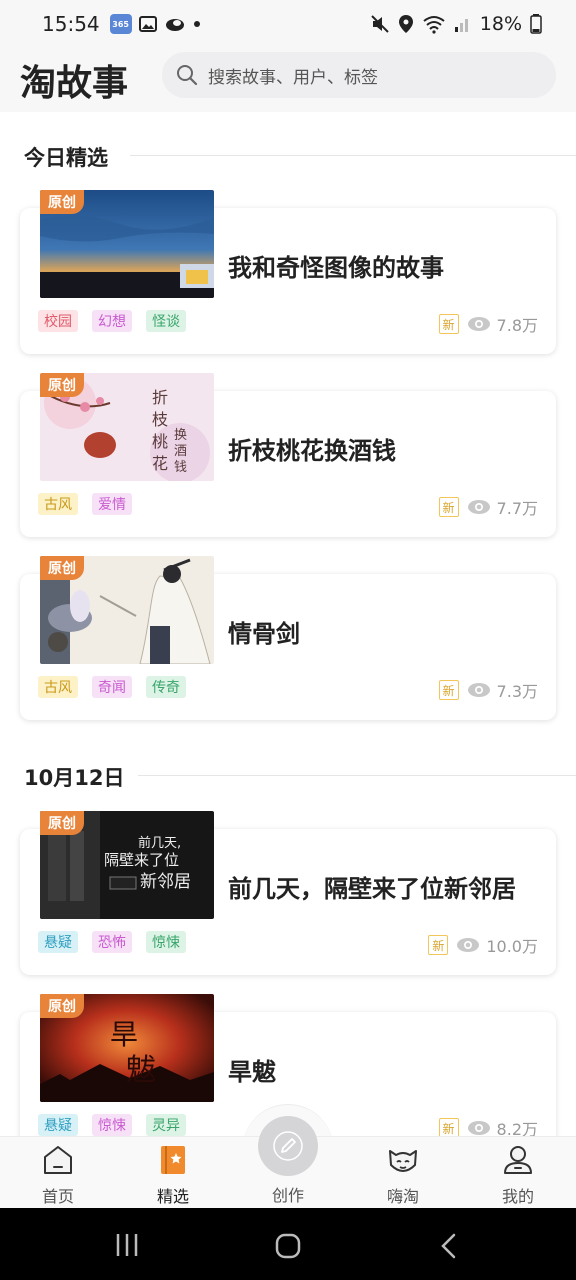 This screenshot has width=576, height=1280. What do you see at coordinates (357, 775) in the screenshot?
I see `section-divider` at bounding box center [357, 775].